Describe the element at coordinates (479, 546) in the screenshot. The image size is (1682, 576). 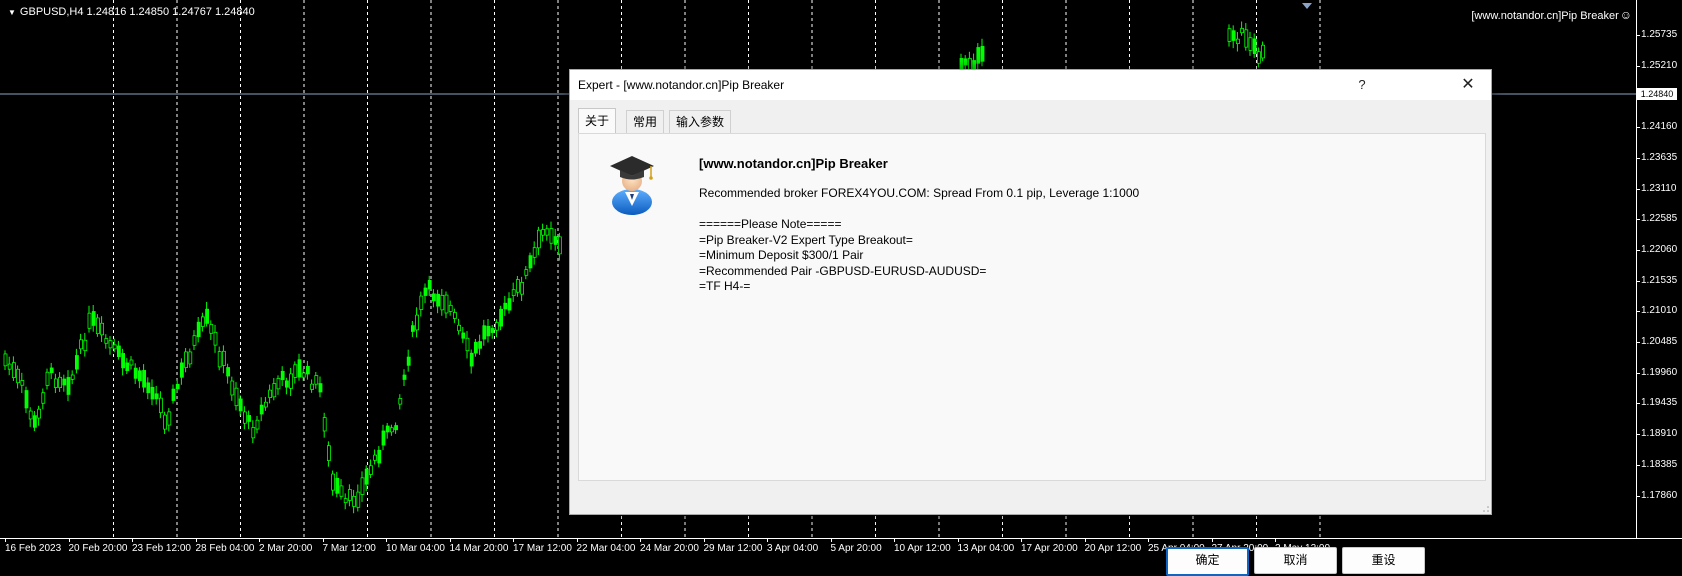
I see `time-tick-label: 14 Mar 20:00` at that location.